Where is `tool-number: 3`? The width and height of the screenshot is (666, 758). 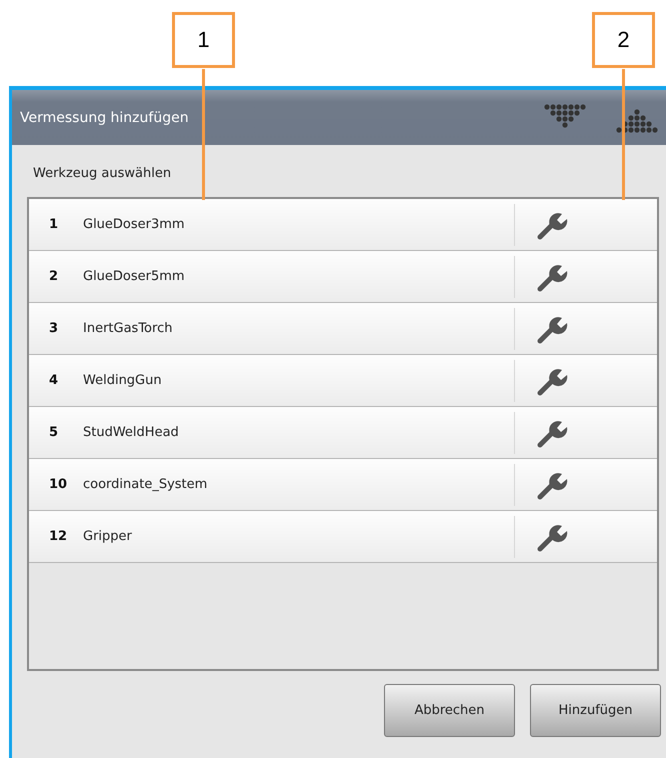
tool-number: 3 is located at coordinates (54, 328).